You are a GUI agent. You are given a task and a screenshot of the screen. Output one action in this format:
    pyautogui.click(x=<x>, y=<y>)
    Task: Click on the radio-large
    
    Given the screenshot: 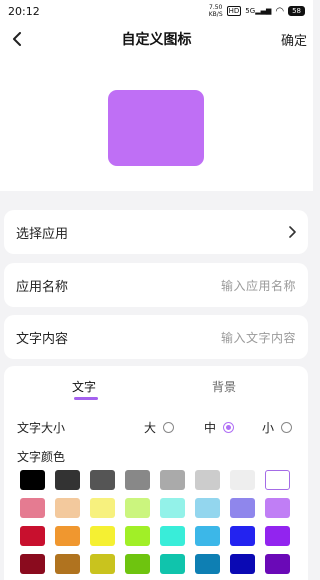 What is the action you would take?
    pyautogui.click(x=169, y=427)
    